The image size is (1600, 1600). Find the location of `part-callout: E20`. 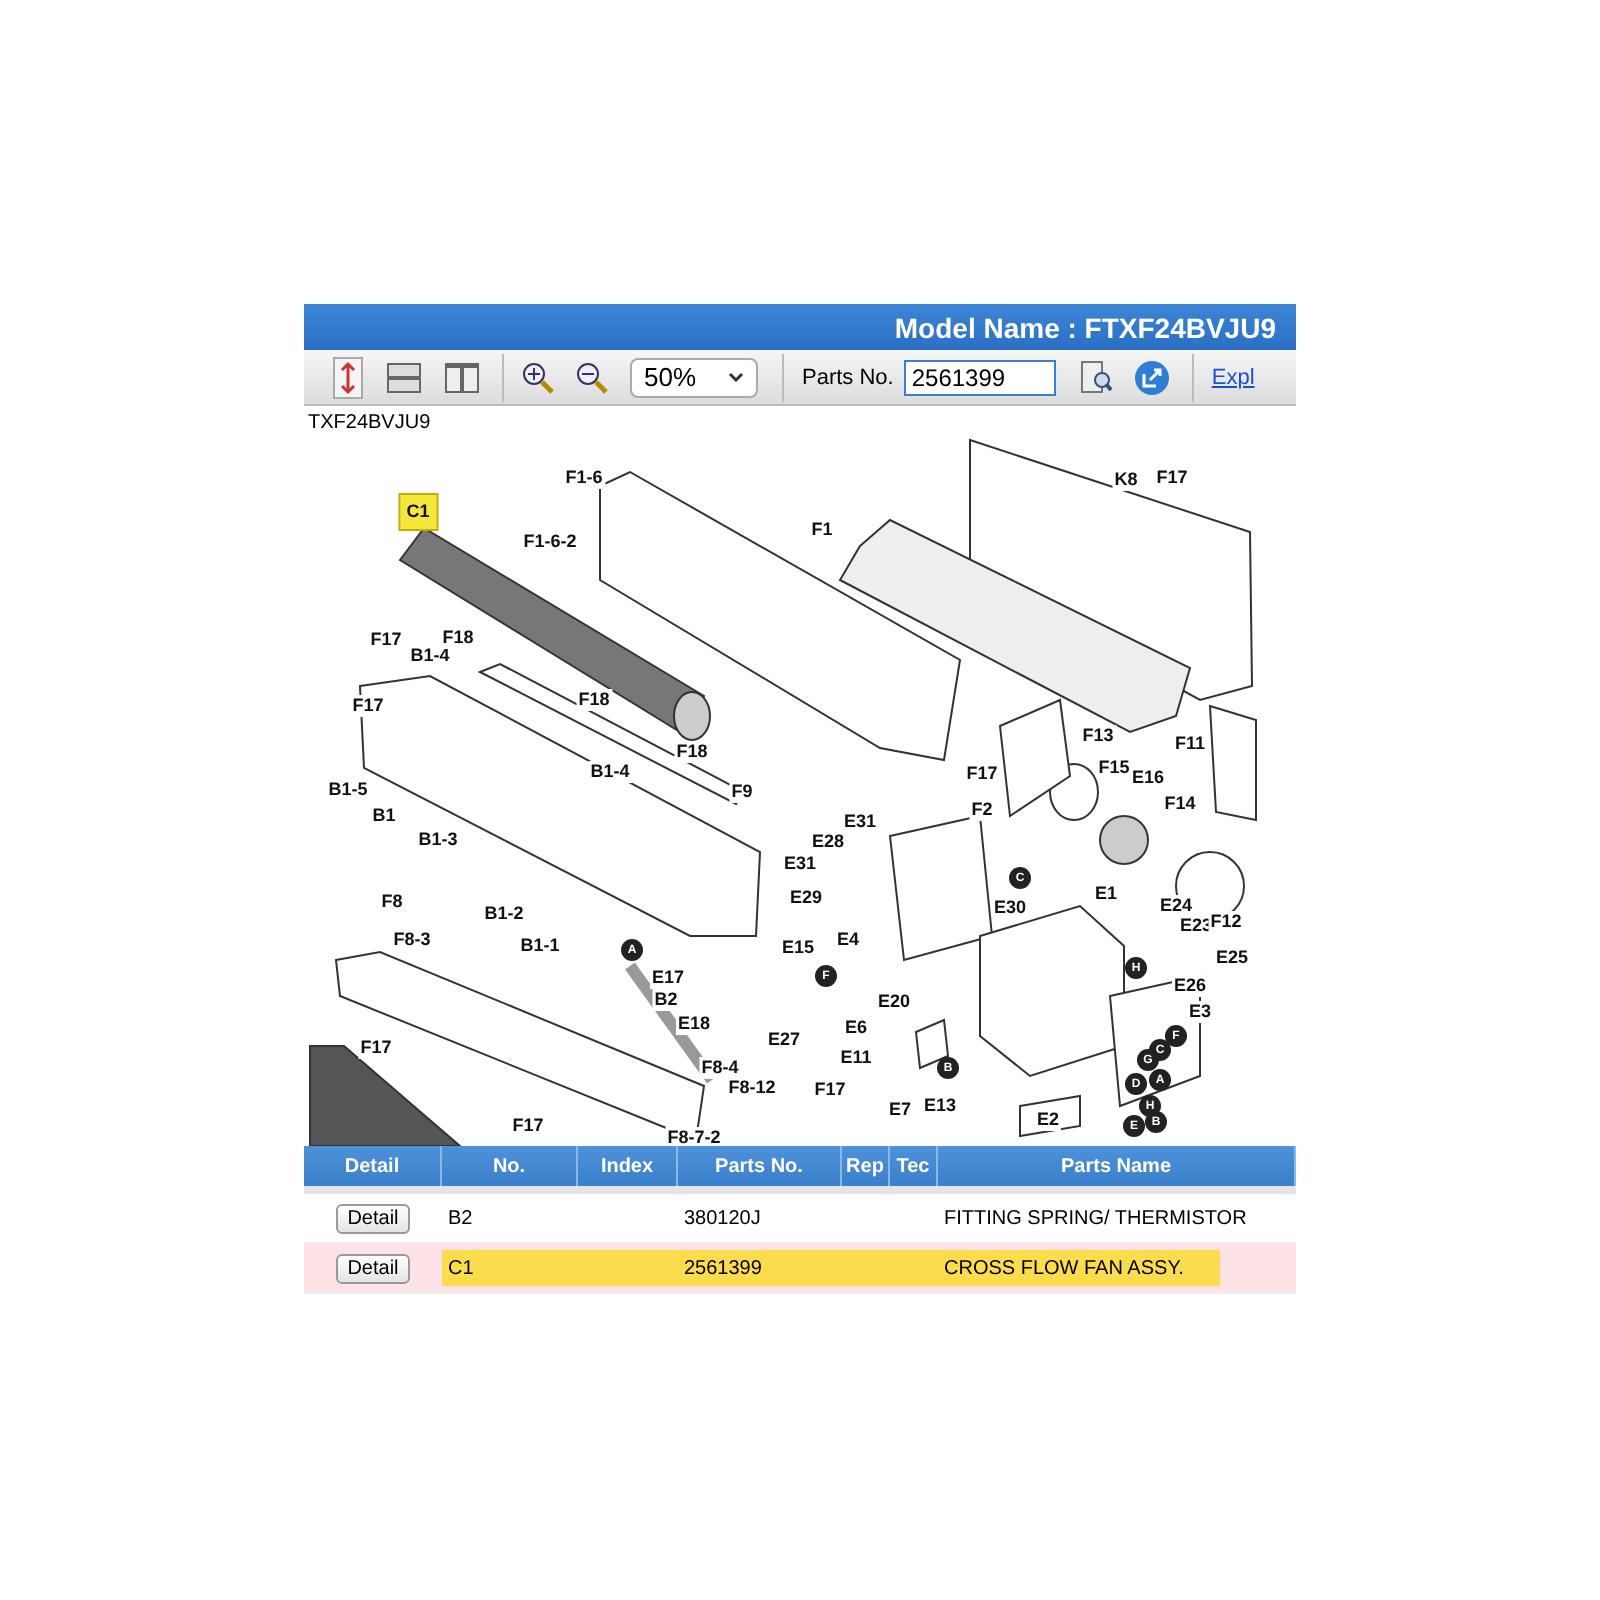

part-callout: E20 is located at coordinates (894, 1002).